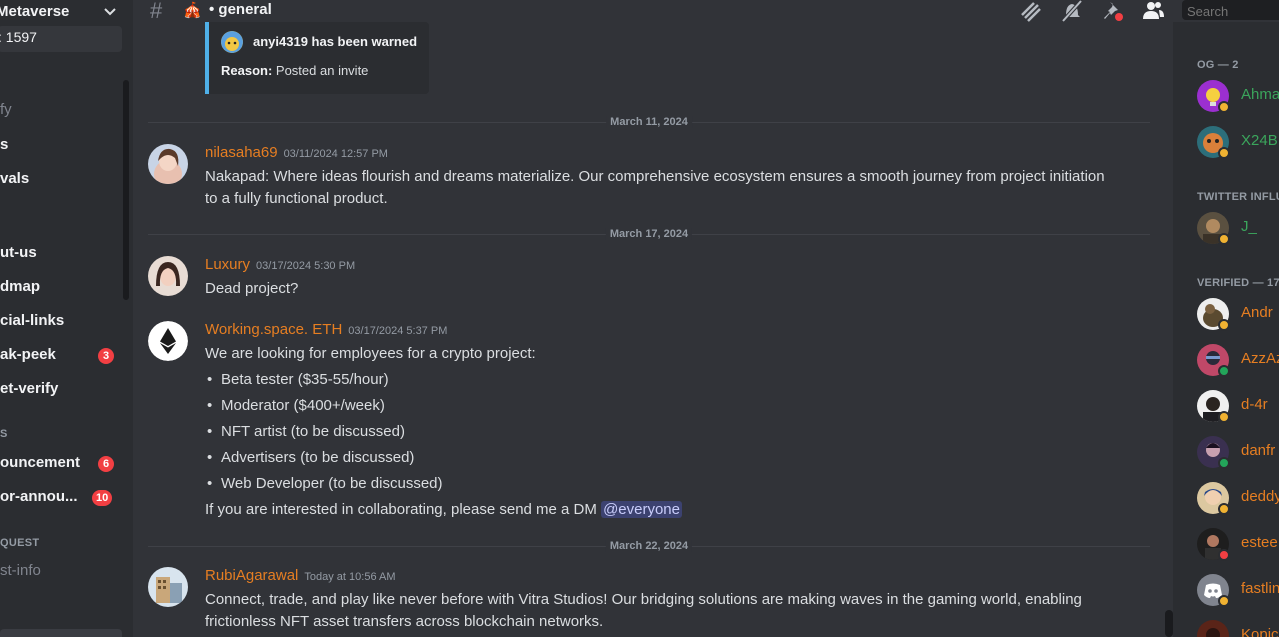 This screenshot has width=1279, height=637. Describe the element at coordinates (1257, 312) in the screenshot. I see `member-name: Andr` at that location.